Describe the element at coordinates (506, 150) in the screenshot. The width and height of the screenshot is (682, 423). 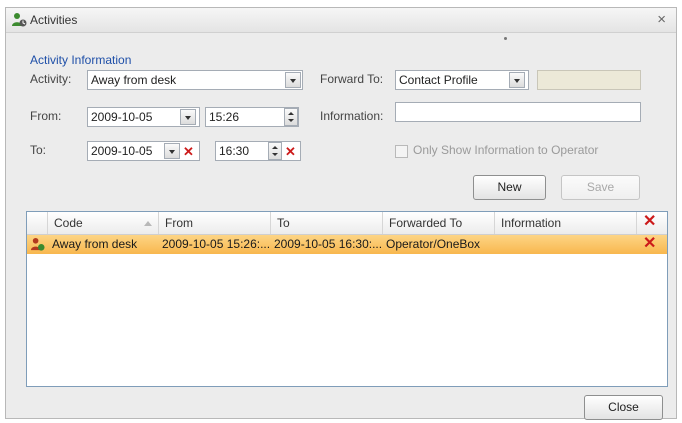
I see `only-show-operator-label: Only Show Information to Operator` at that location.